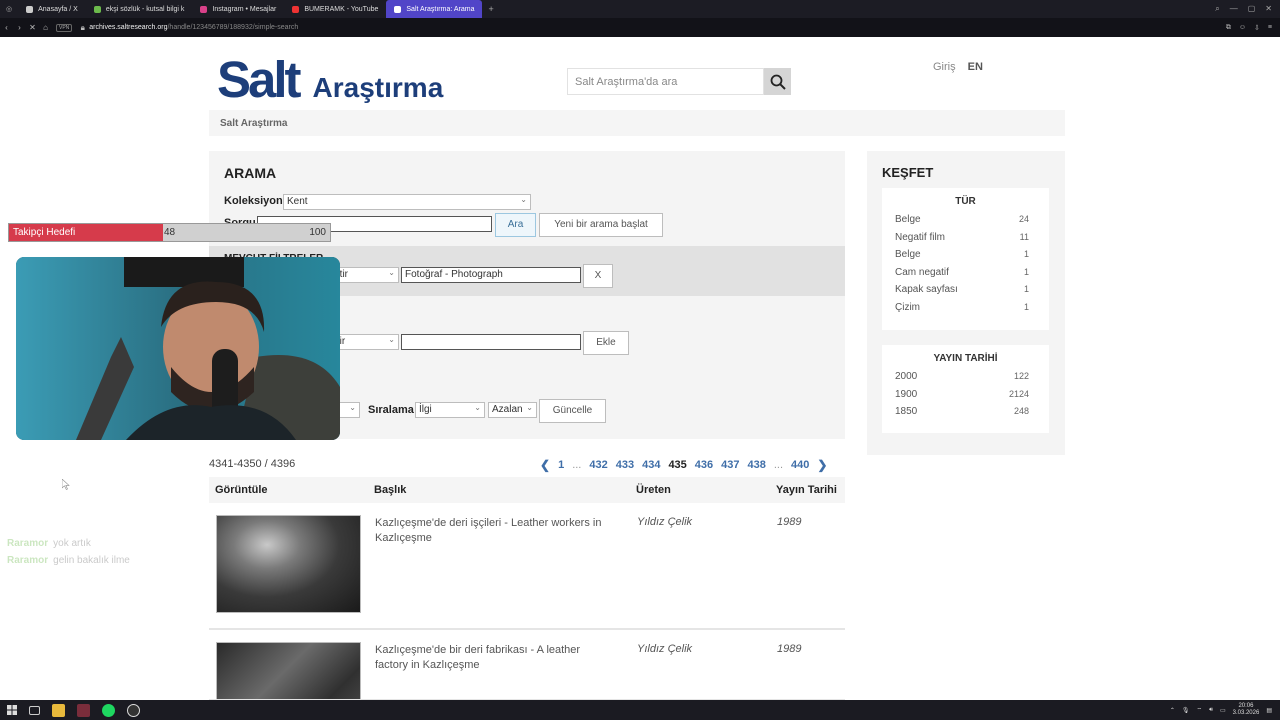 The image size is (1280, 720). I want to click on page-link: 433, so click(625, 465).